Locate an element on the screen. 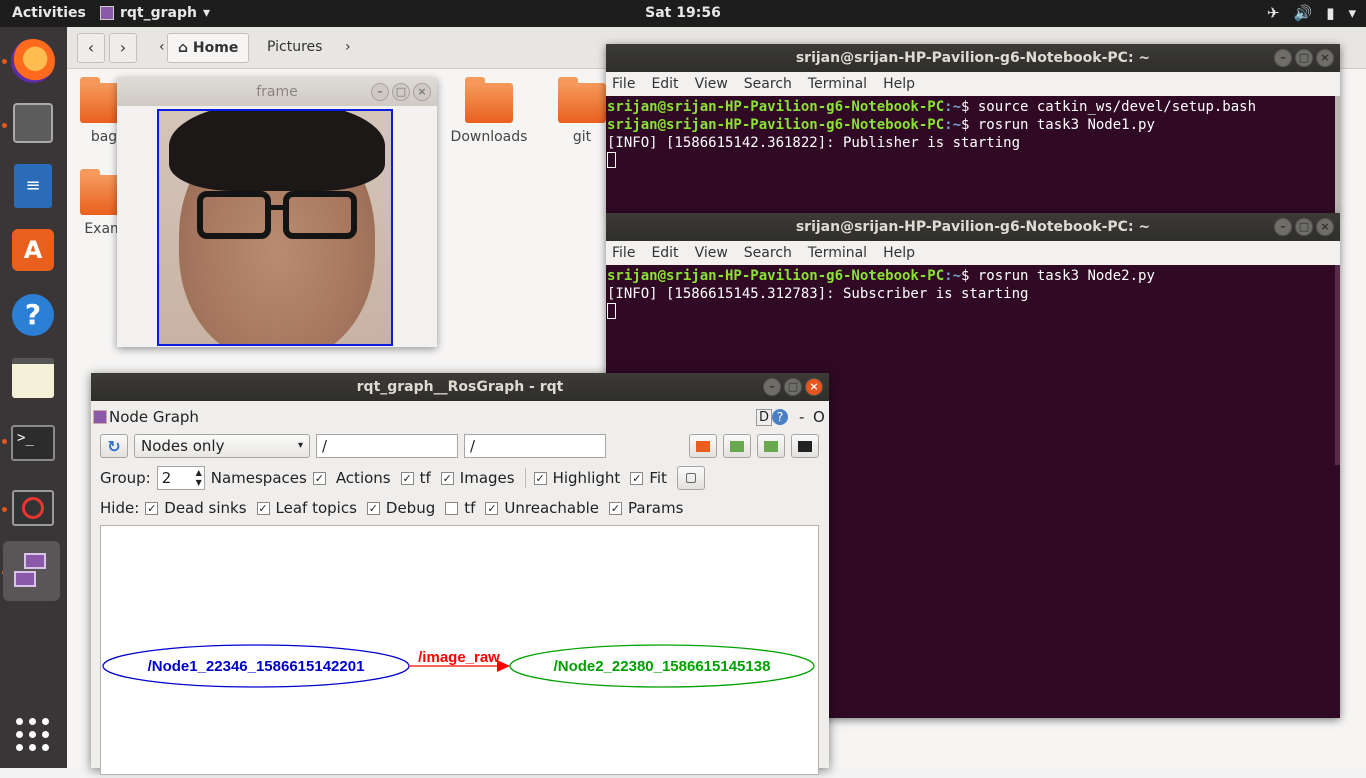  spin-arrows: ▲ ▼ is located at coordinates (199, 478).